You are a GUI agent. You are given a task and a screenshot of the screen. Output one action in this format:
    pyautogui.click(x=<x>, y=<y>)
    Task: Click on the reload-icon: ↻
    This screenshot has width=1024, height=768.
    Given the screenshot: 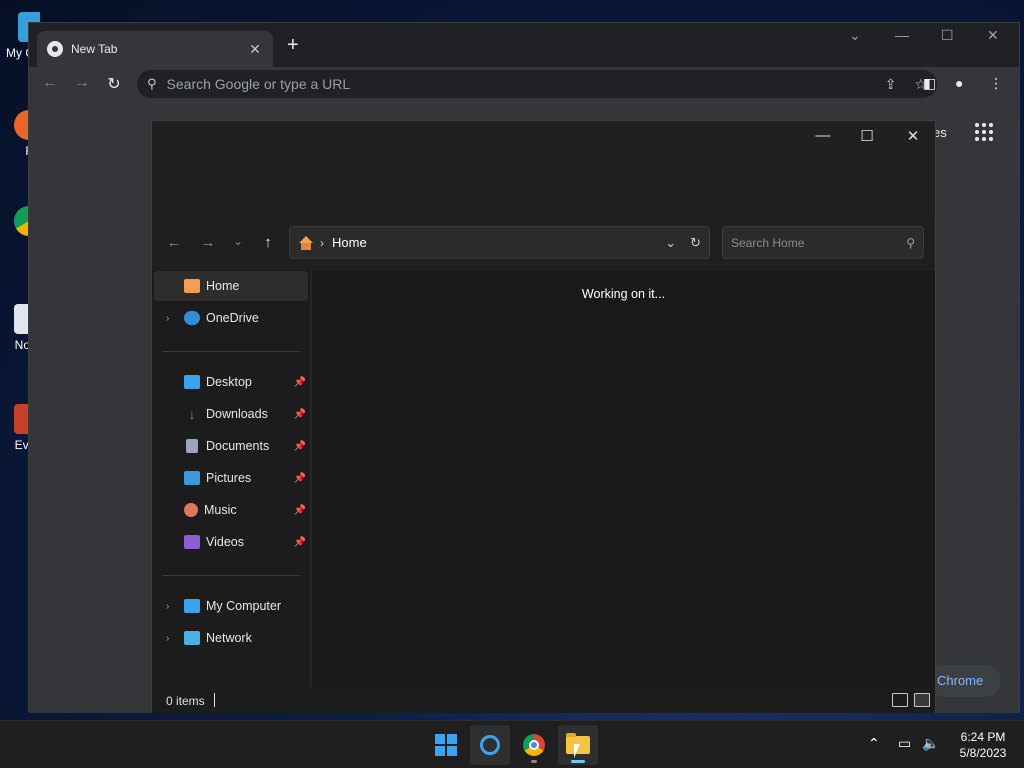 What is the action you would take?
    pyautogui.click(x=114, y=84)
    